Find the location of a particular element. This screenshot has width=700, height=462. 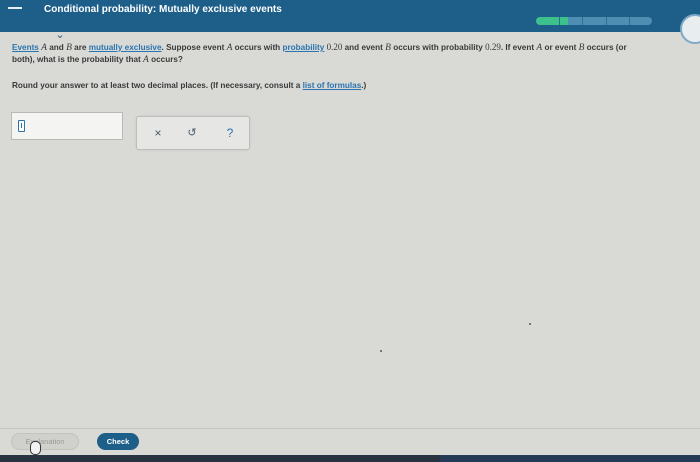

text-suppose: . Suppose event is located at coordinates (194, 47).